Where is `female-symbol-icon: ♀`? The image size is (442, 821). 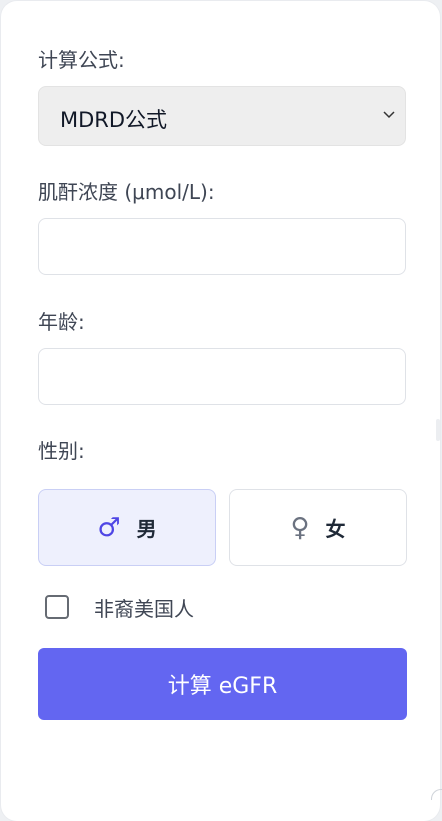 female-symbol-icon: ♀ is located at coordinates (299, 528).